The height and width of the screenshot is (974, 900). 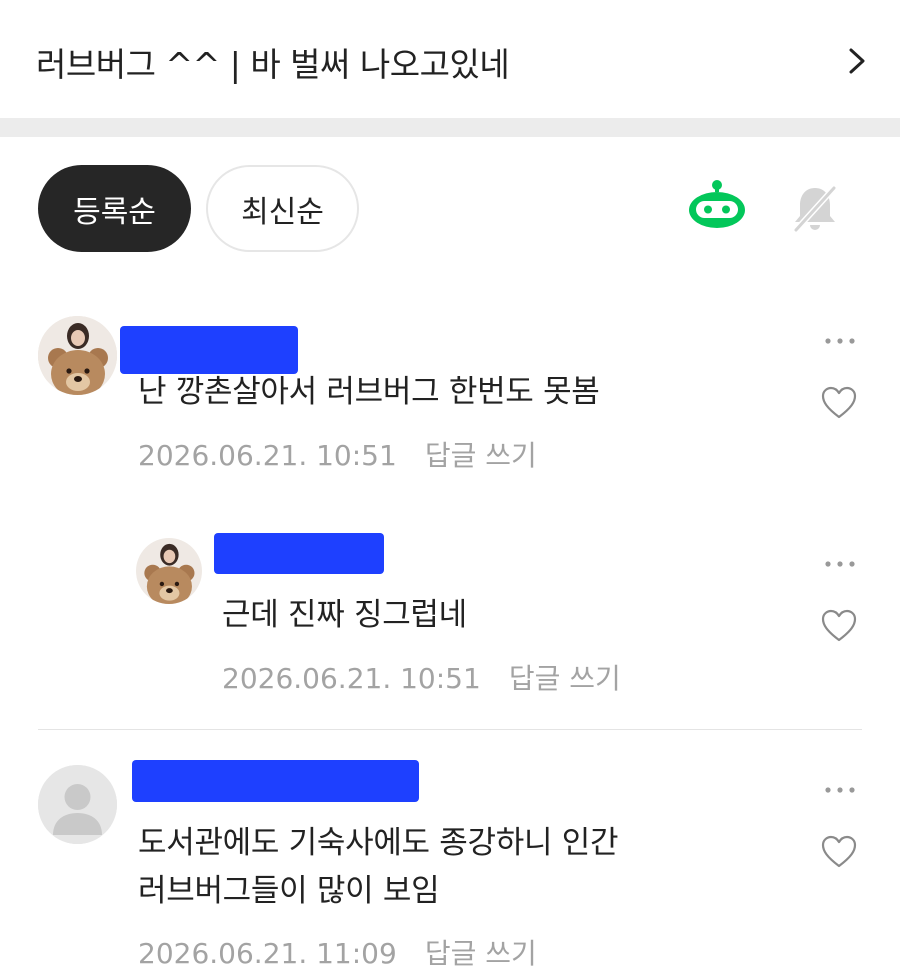 What do you see at coordinates (114, 208) in the screenshot?
I see `sort-registered-button: 등록순` at bounding box center [114, 208].